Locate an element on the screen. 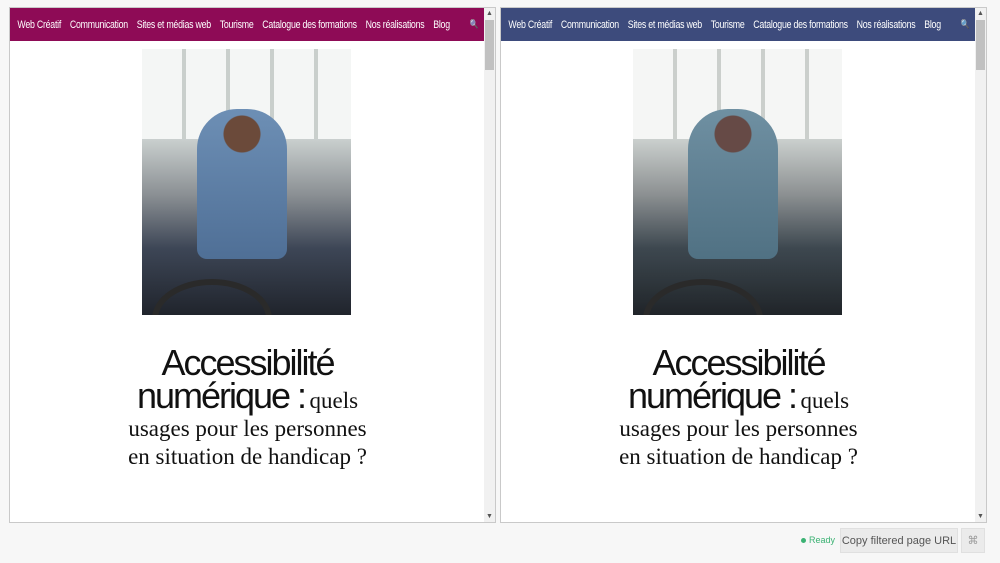 This screenshot has width=1000, height=563. status-dot-icon is located at coordinates (803, 540).